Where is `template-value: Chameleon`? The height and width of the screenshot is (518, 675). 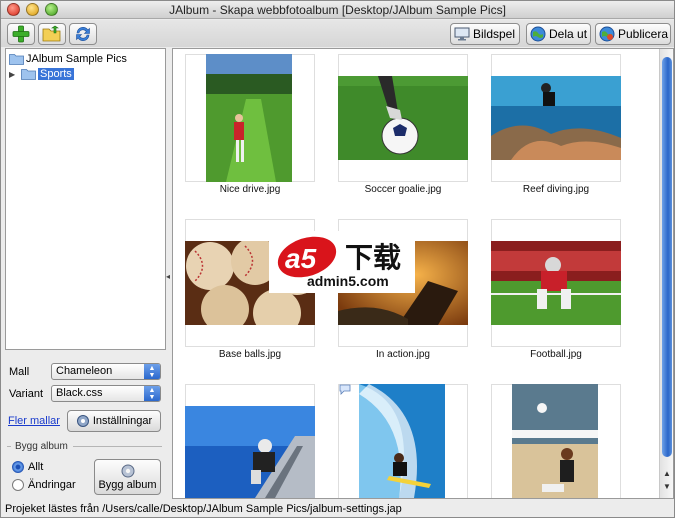
template-value: Chameleon is located at coordinates (84, 371).